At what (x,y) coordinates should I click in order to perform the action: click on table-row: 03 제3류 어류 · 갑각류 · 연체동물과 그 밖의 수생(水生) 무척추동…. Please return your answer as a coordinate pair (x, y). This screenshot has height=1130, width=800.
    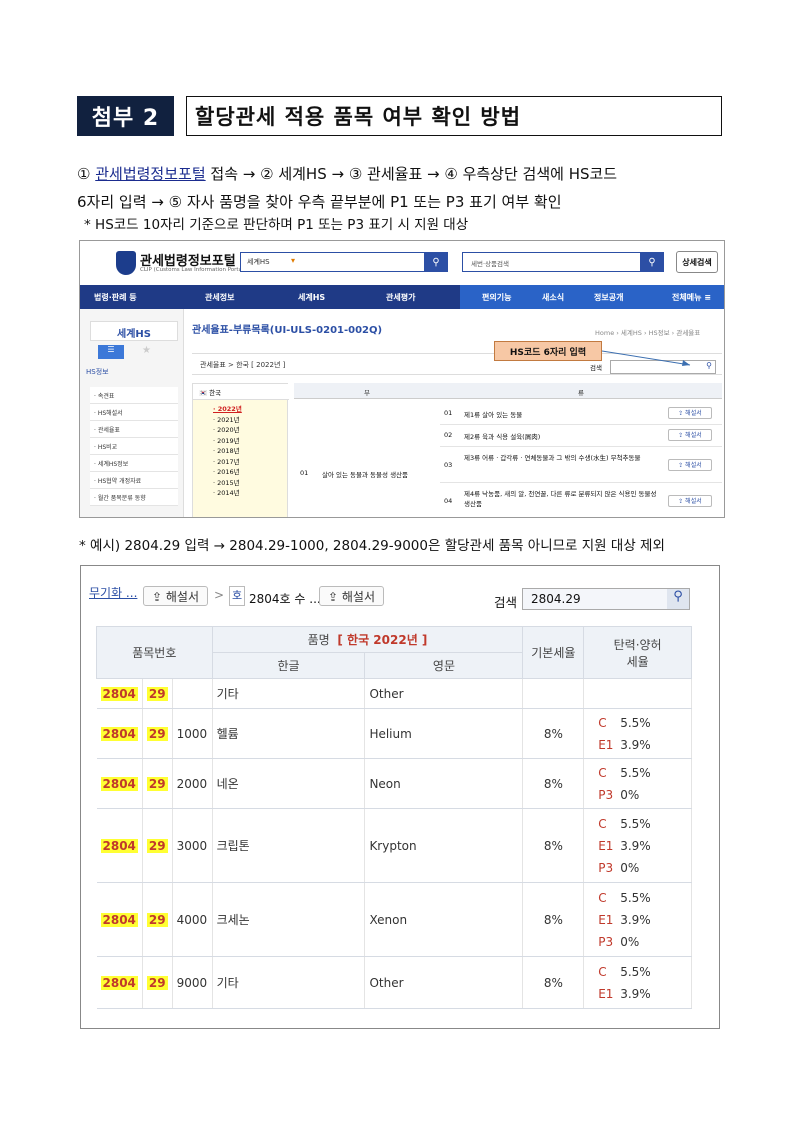
    Looking at the image, I should click on (581, 465).